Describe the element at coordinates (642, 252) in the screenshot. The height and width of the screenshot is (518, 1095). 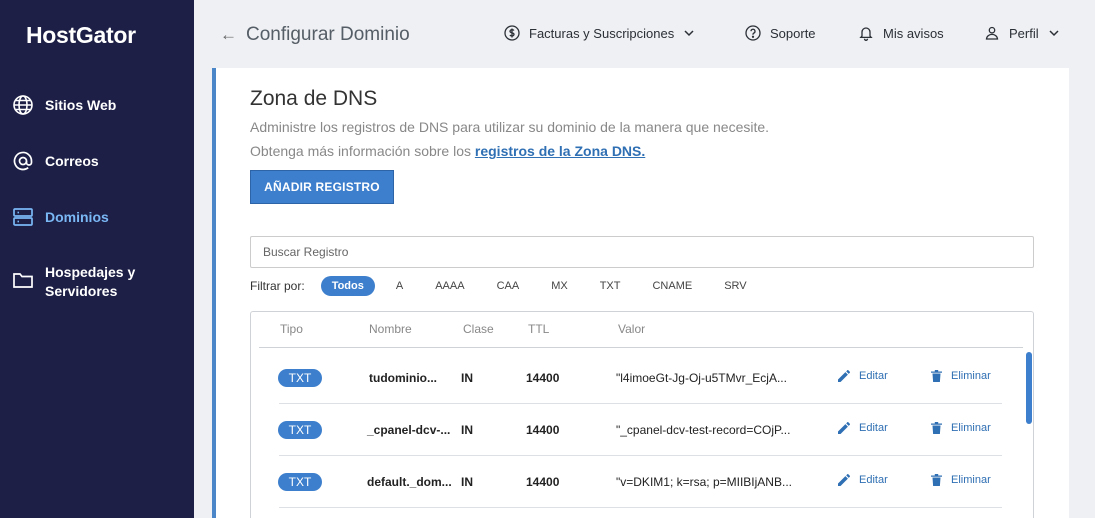
I see `search-record-input` at that location.